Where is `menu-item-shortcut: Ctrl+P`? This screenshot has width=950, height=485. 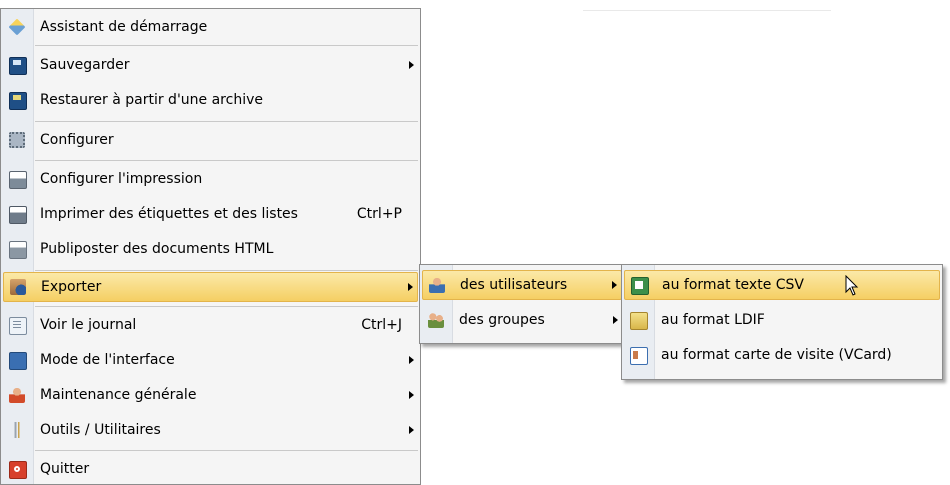 menu-item-shortcut: Ctrl+P is located at coordinates (379, 214).